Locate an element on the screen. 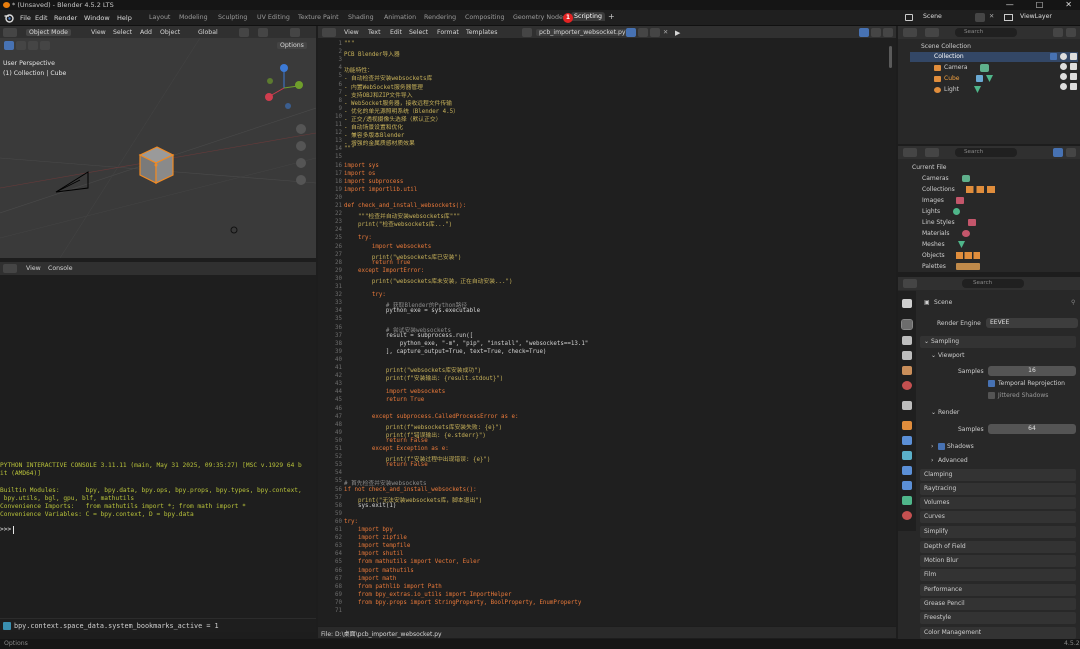  display-mode-icon is located at coordinates (932, 32).